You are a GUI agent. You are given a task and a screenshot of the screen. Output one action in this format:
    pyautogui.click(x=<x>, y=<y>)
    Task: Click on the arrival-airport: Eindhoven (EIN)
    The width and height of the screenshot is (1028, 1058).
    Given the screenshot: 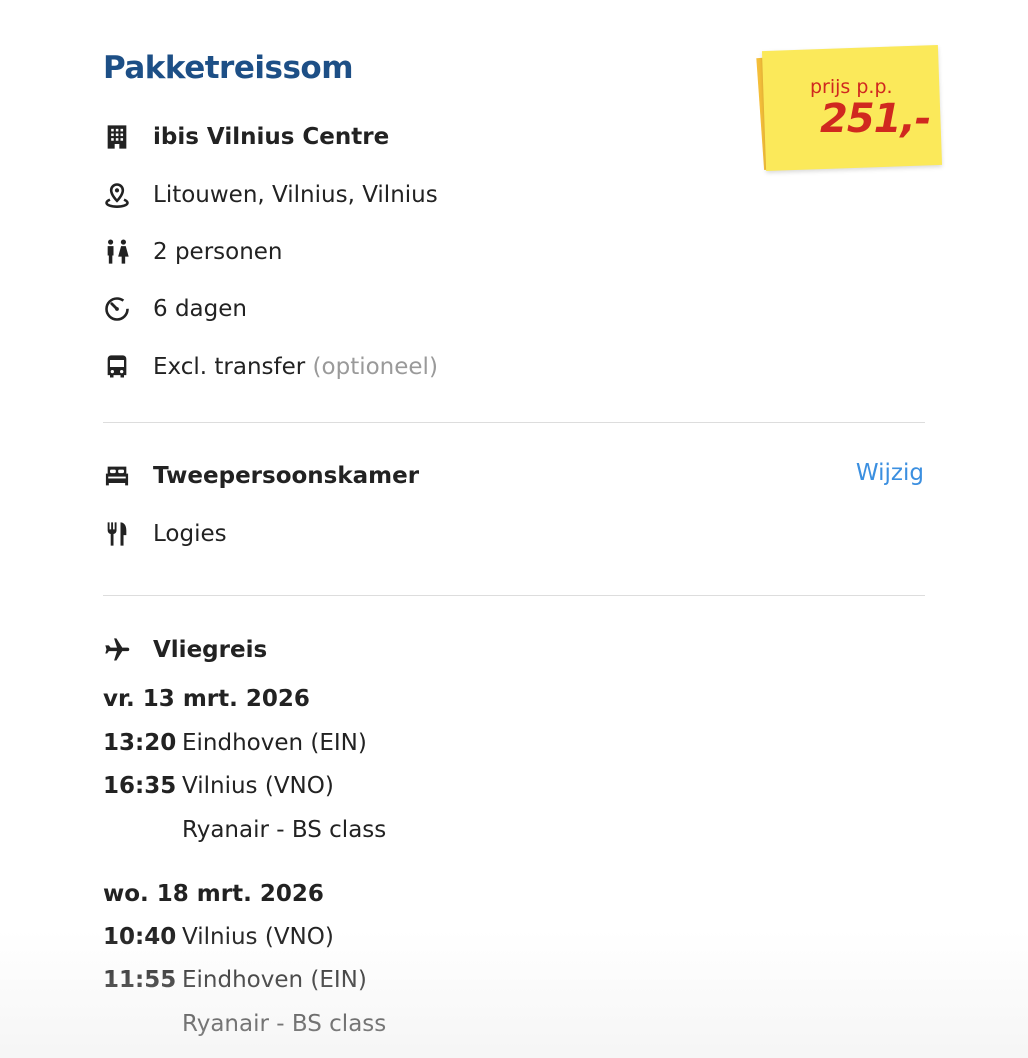 What is the action you would take?
    pyautogui.click(x=274, y=980)
    